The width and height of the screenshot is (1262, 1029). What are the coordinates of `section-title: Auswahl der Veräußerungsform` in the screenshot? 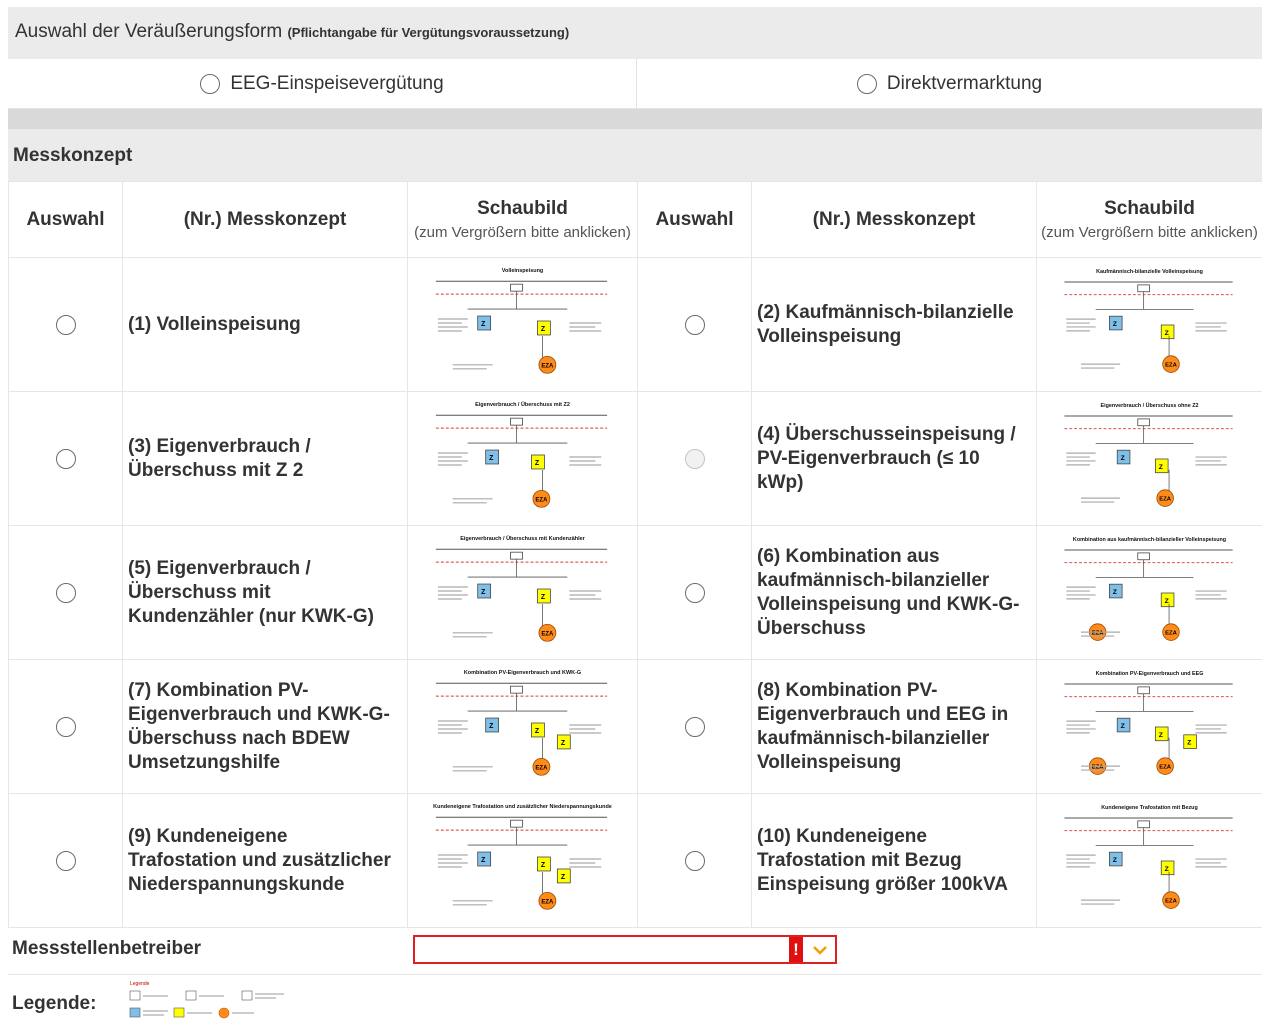 It's located at (149, 31).